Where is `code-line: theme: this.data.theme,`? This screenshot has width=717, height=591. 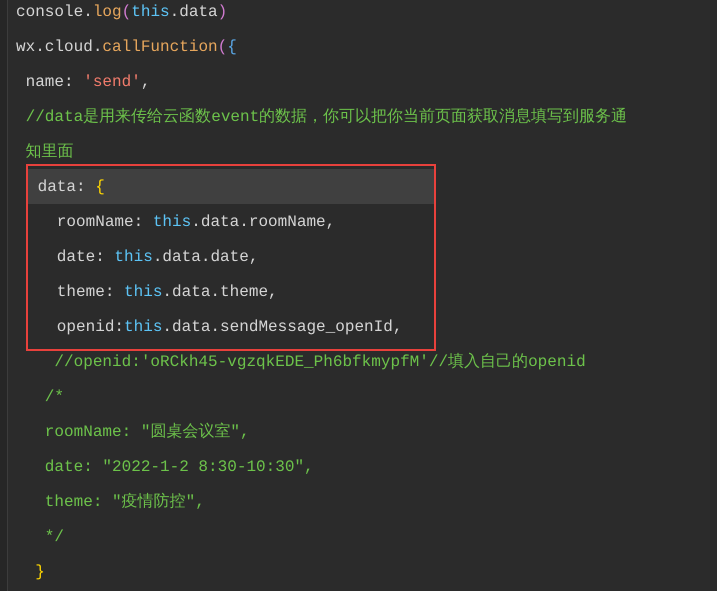
code-line: theme: this.data.theme, is located at coordinates (167, 292).